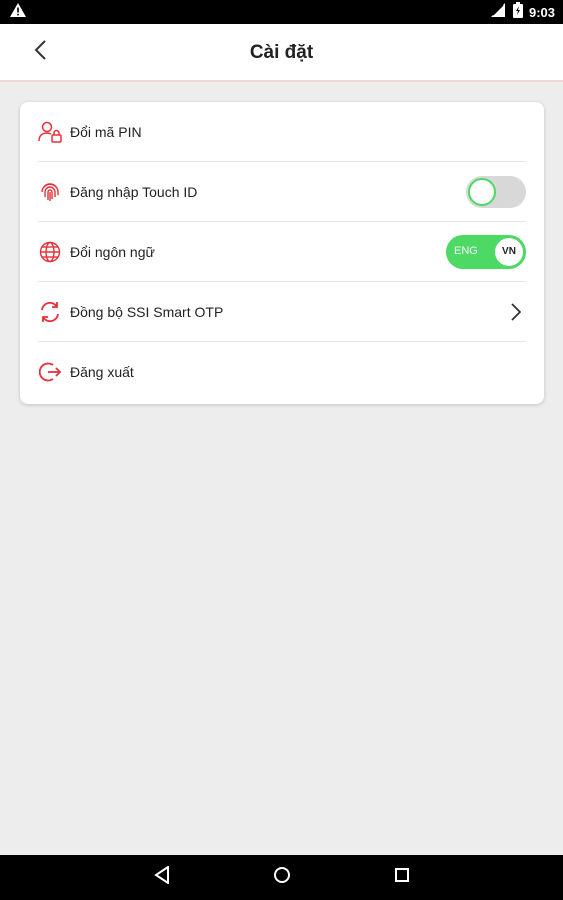 This screenshot has height=900, width=563. Describe the element at coordinates (50, 252) in the screenshot. I see `globe-icon` at that location.